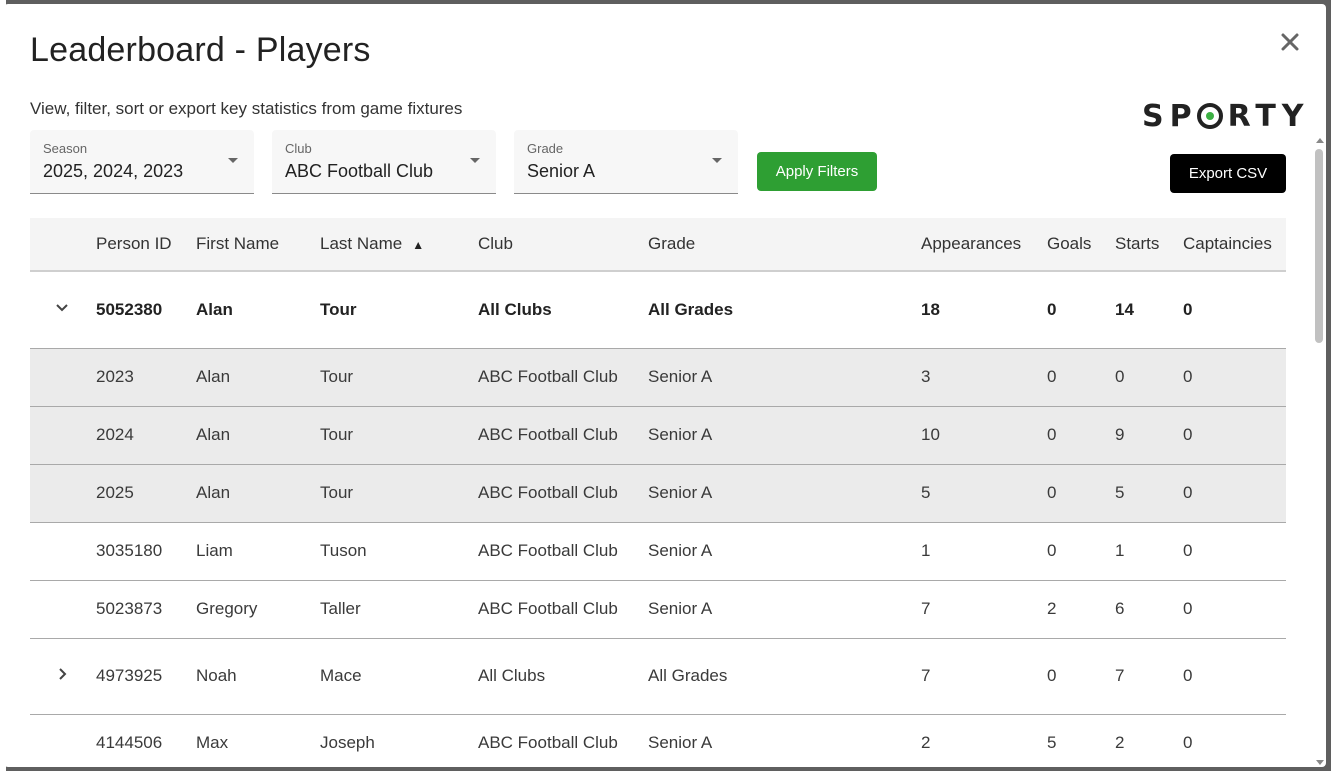 Image resolution: width=1331 pixels, height=771 pixels. I want to click on cell-grade: All Grades, so click(784, 676).